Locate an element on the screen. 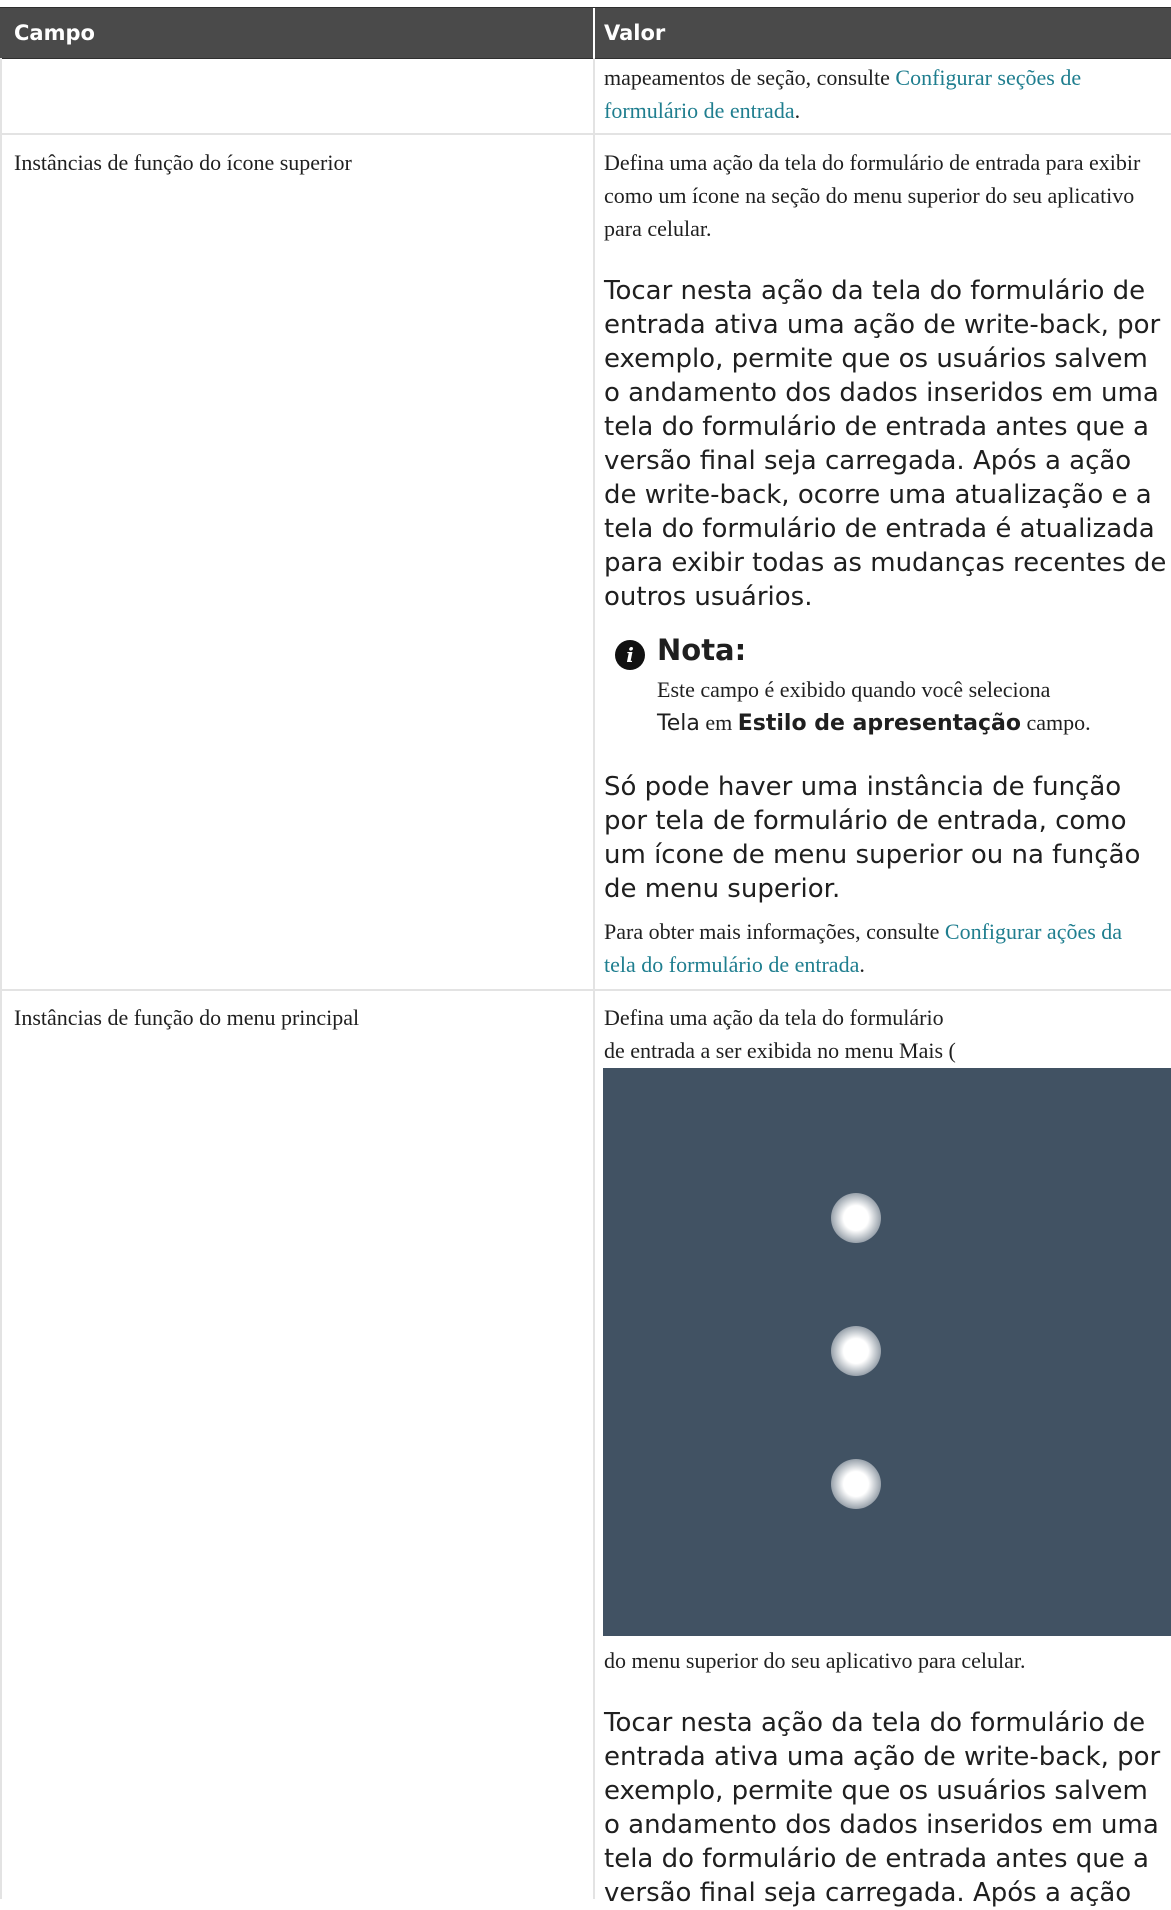 Image resolution: width=1171 pixels, height=1910 pixels. info-icon: i is located at coordinates (630, 655).